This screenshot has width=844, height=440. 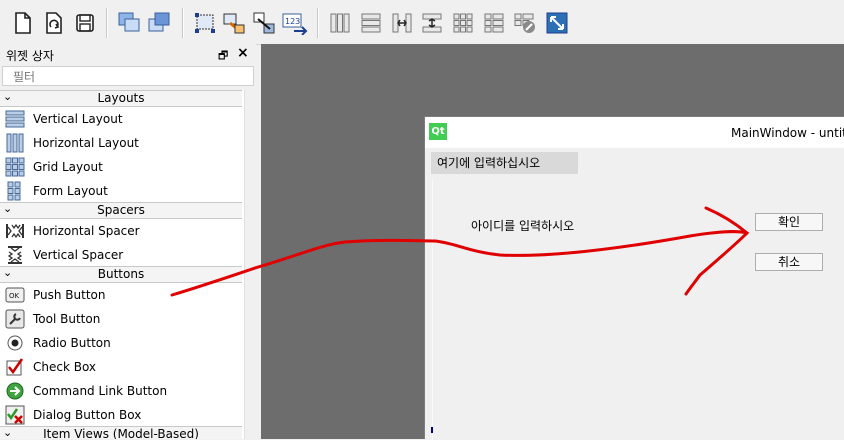 What do you see at coordinates (223, 56) in the screenshot?
I see `float-panel-icon: 🗗` at bounding box center [223, 56].